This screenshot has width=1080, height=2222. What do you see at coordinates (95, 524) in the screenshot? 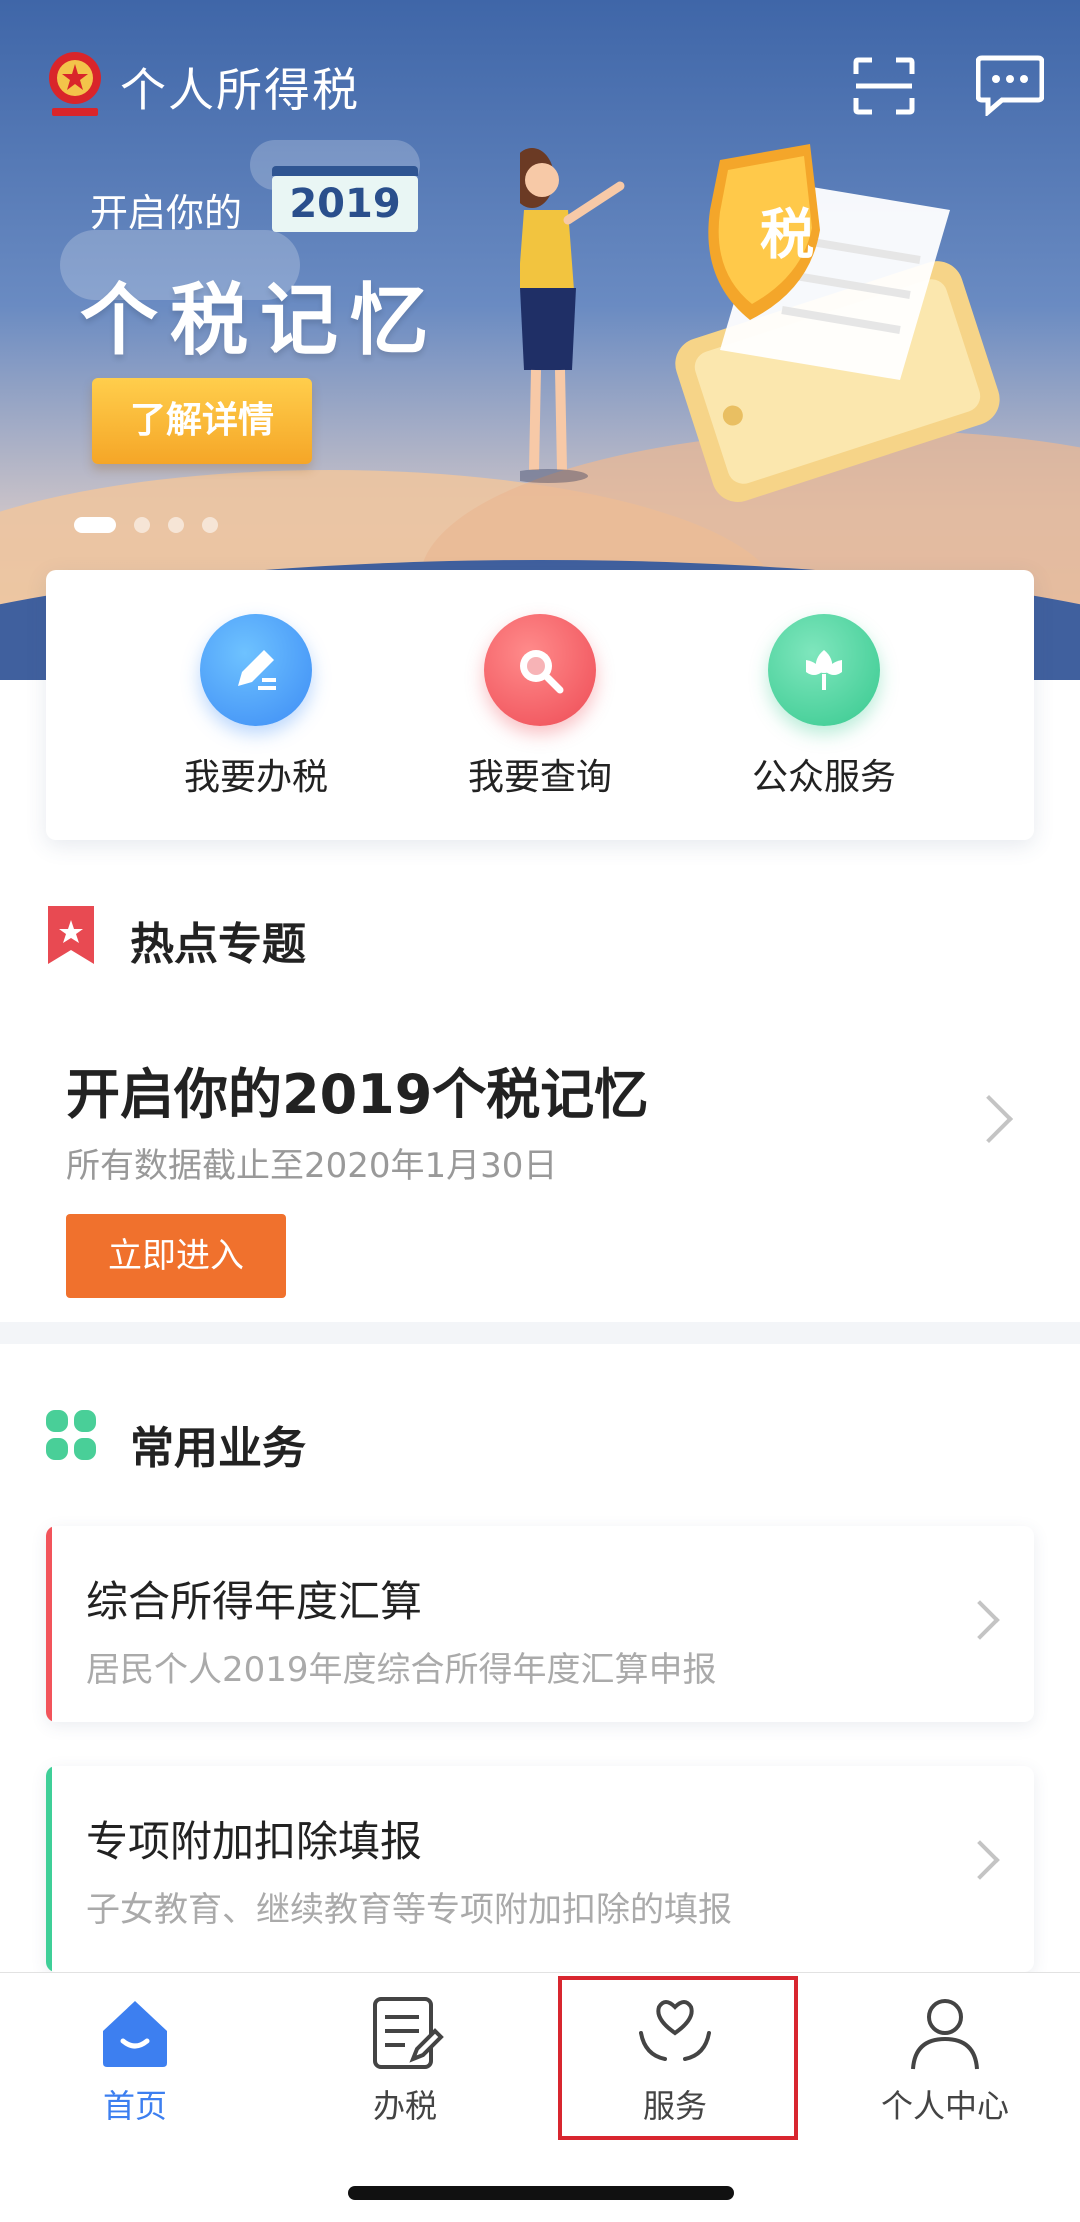
I see `carousel-dot-active` at bounding box center [95, 524].